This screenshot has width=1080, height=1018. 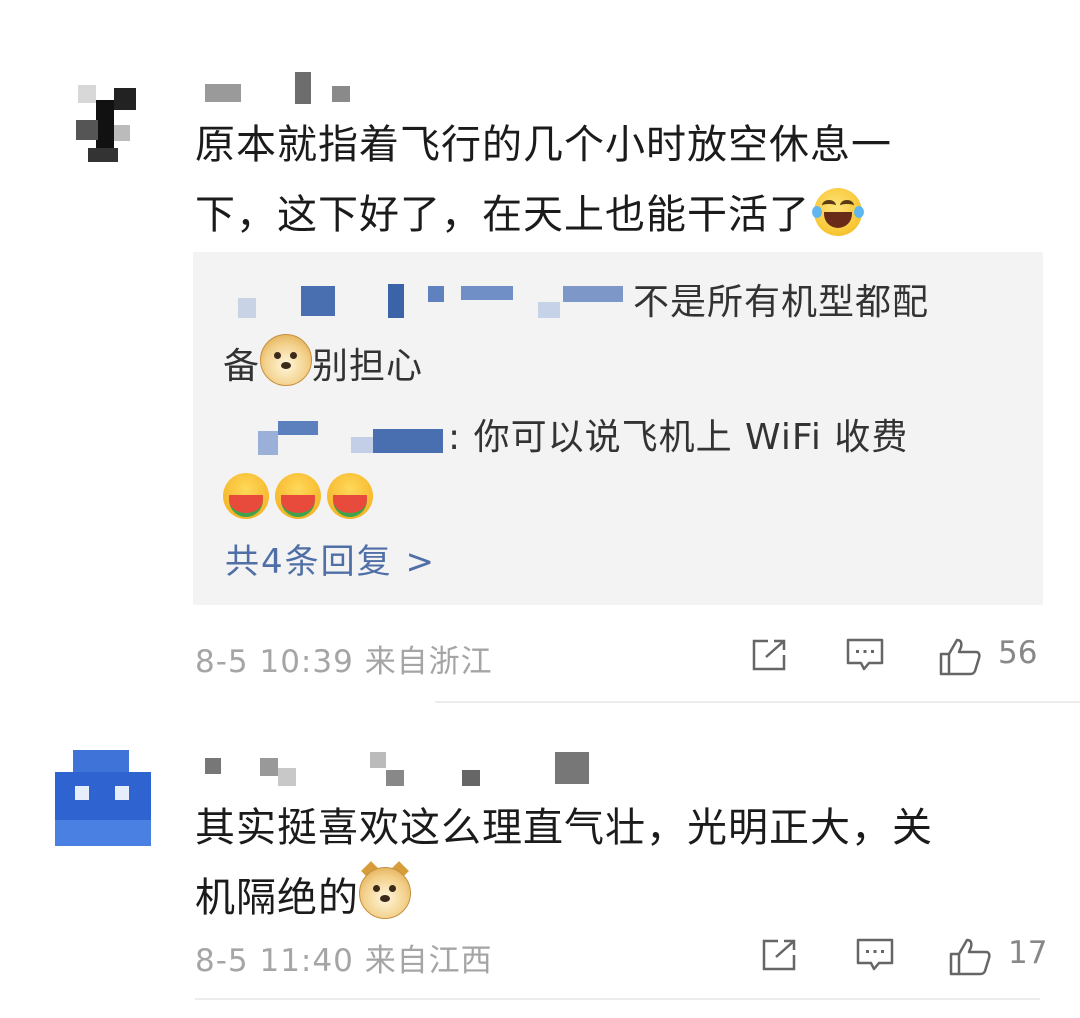 I want to click on location: 来自浙江, so click(x=428, y=662).